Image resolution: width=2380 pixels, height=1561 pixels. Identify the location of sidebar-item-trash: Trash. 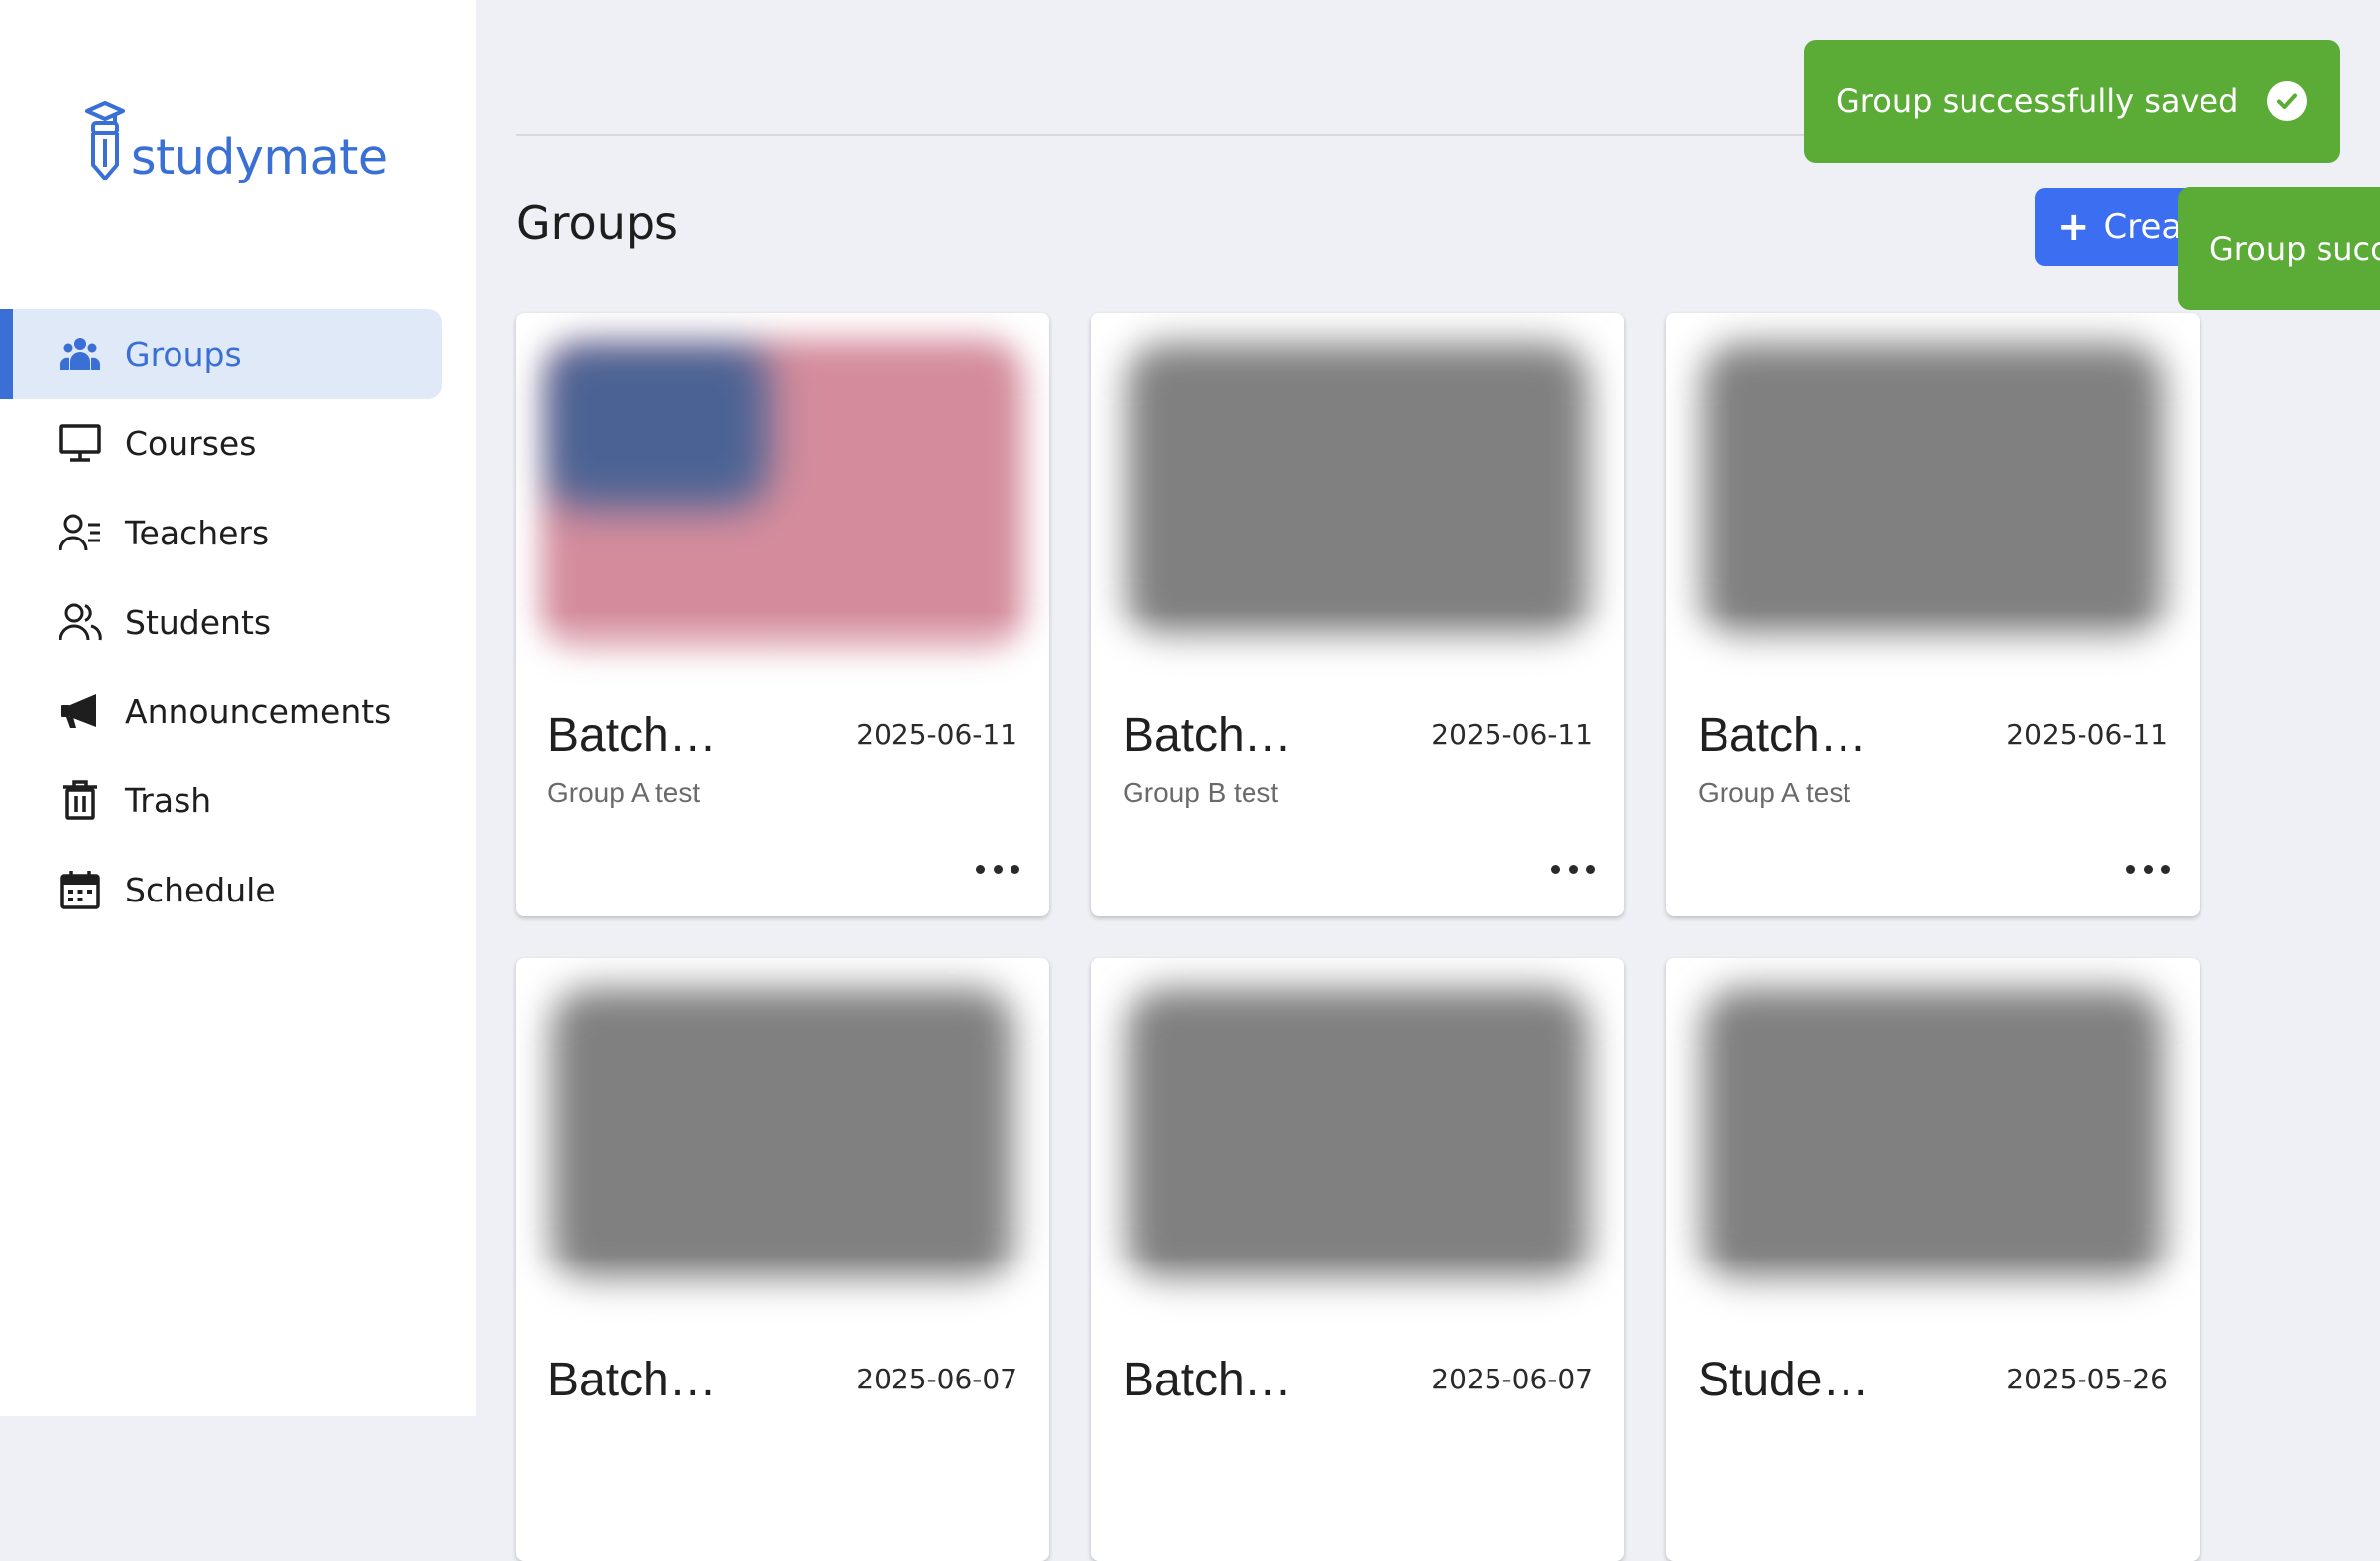
(238, 800).